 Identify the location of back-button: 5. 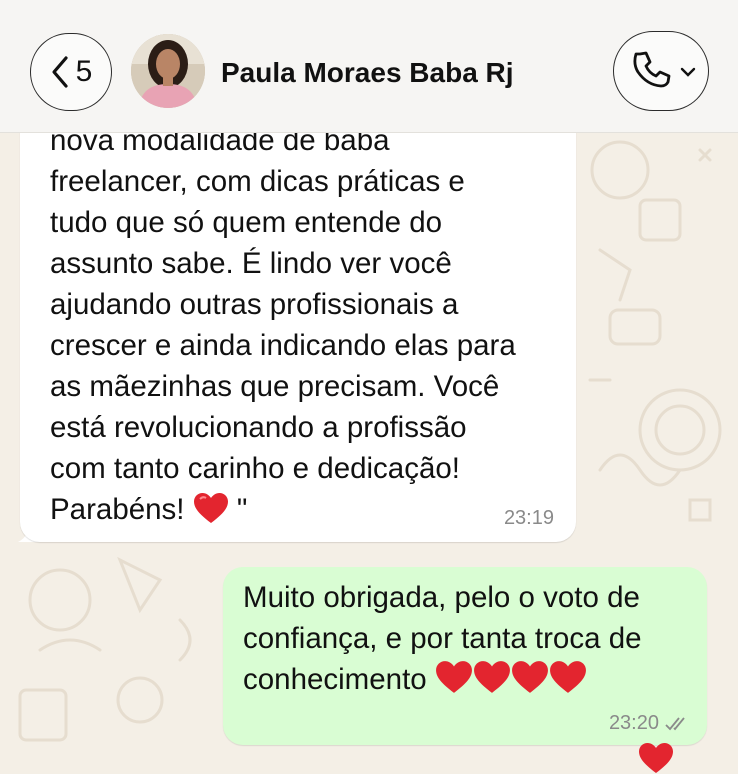
(71, 72).